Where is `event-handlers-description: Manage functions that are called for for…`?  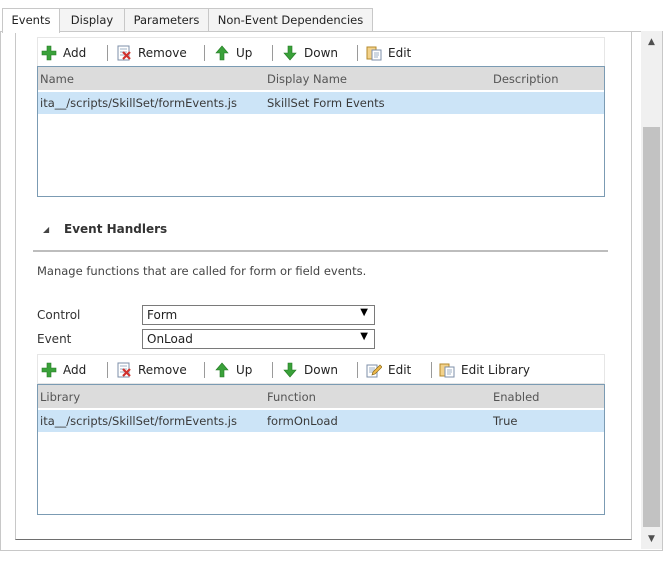 event-handlers-description: Manage functions that are called for for… is located at coordinates (202, 271).